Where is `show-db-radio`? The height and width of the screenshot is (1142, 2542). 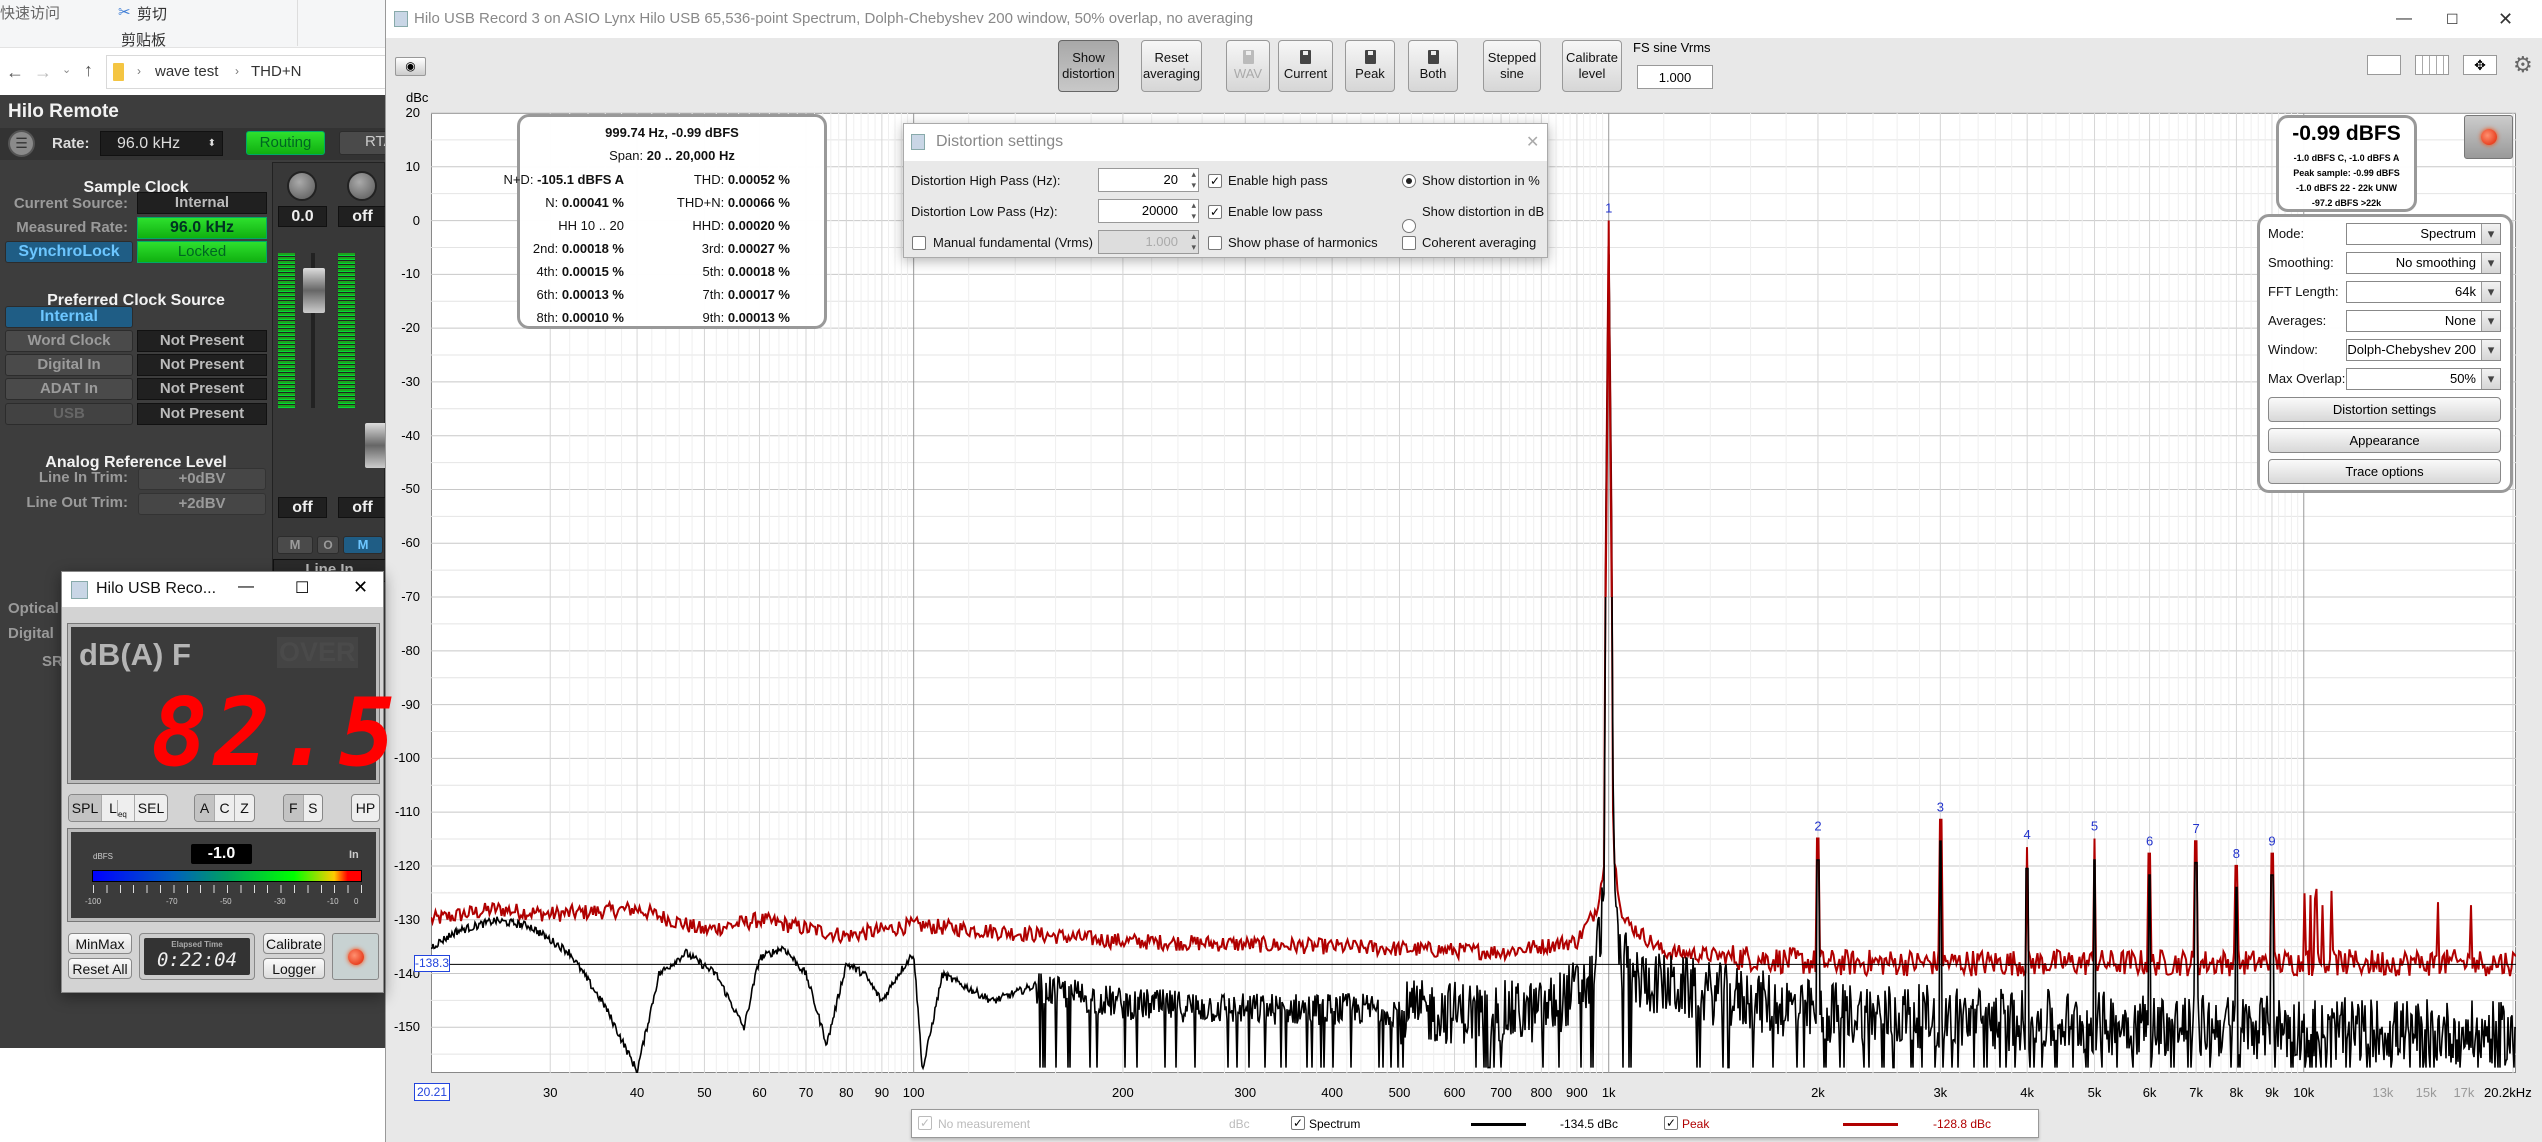
show-db-radio is located at coordinates (1409, 226).